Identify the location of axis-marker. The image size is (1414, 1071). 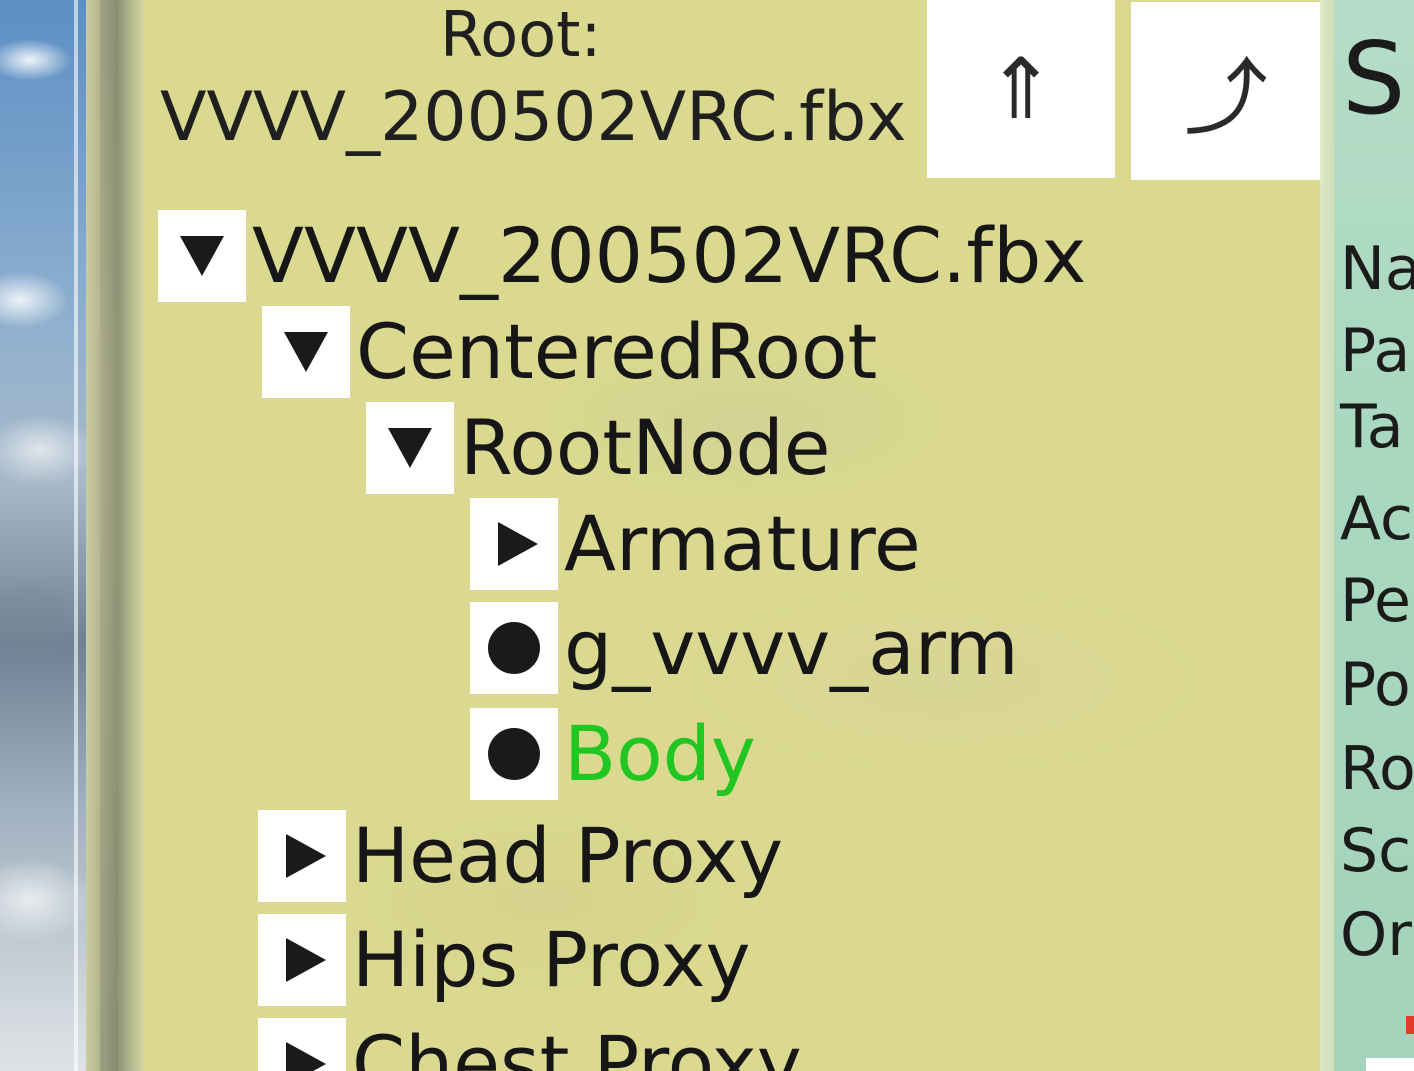
(1410, 1025).